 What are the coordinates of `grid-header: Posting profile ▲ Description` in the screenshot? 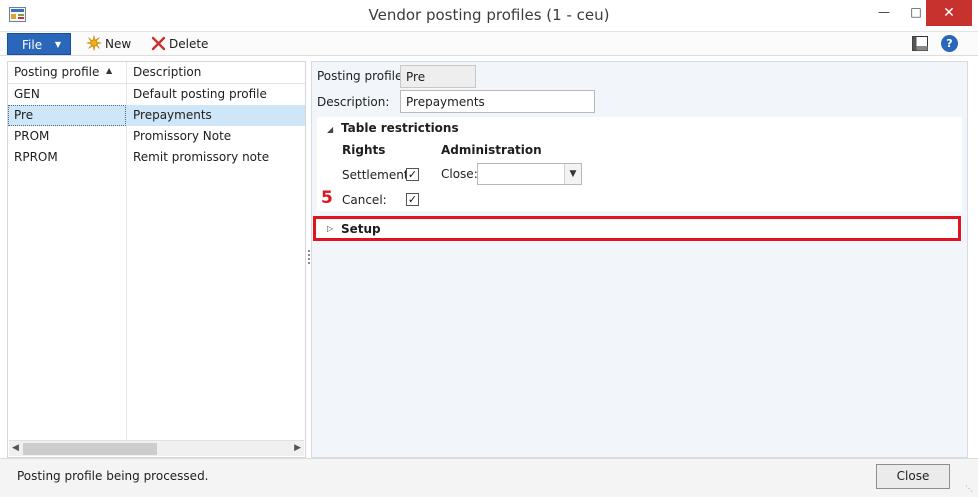 It's located at (156, 73).